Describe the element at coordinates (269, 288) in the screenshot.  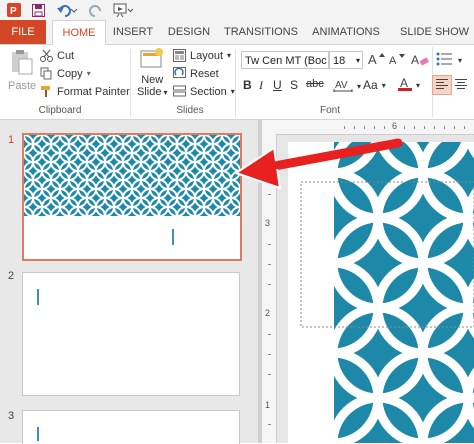
I see `vertical-ruler: 3 2 1` at that location.